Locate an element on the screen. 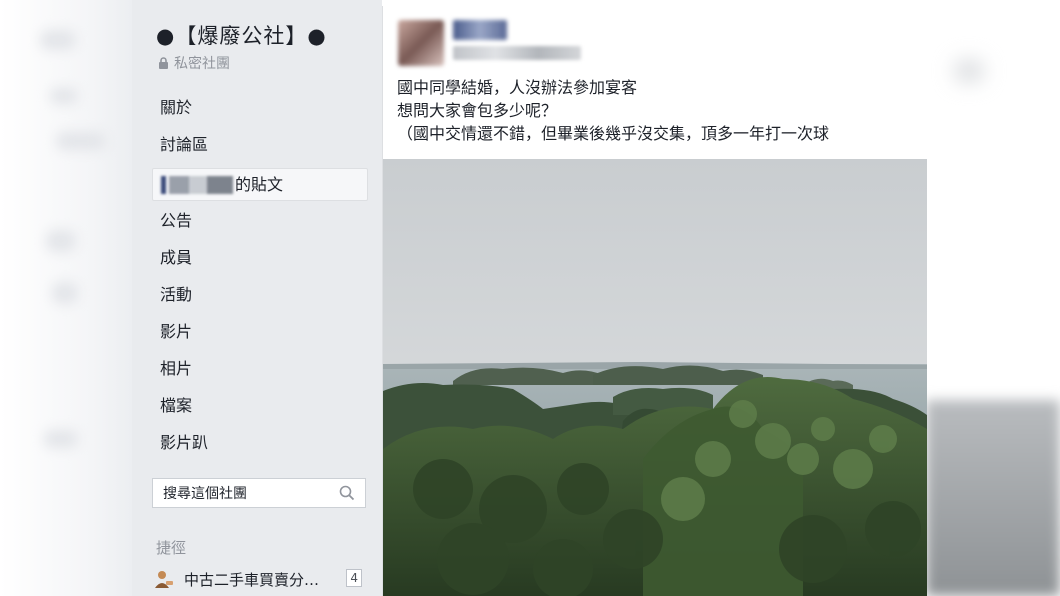 The image size is (1060, 596). search-placeholder: 搜尋這個社團 is located at coordinates (205, 494).